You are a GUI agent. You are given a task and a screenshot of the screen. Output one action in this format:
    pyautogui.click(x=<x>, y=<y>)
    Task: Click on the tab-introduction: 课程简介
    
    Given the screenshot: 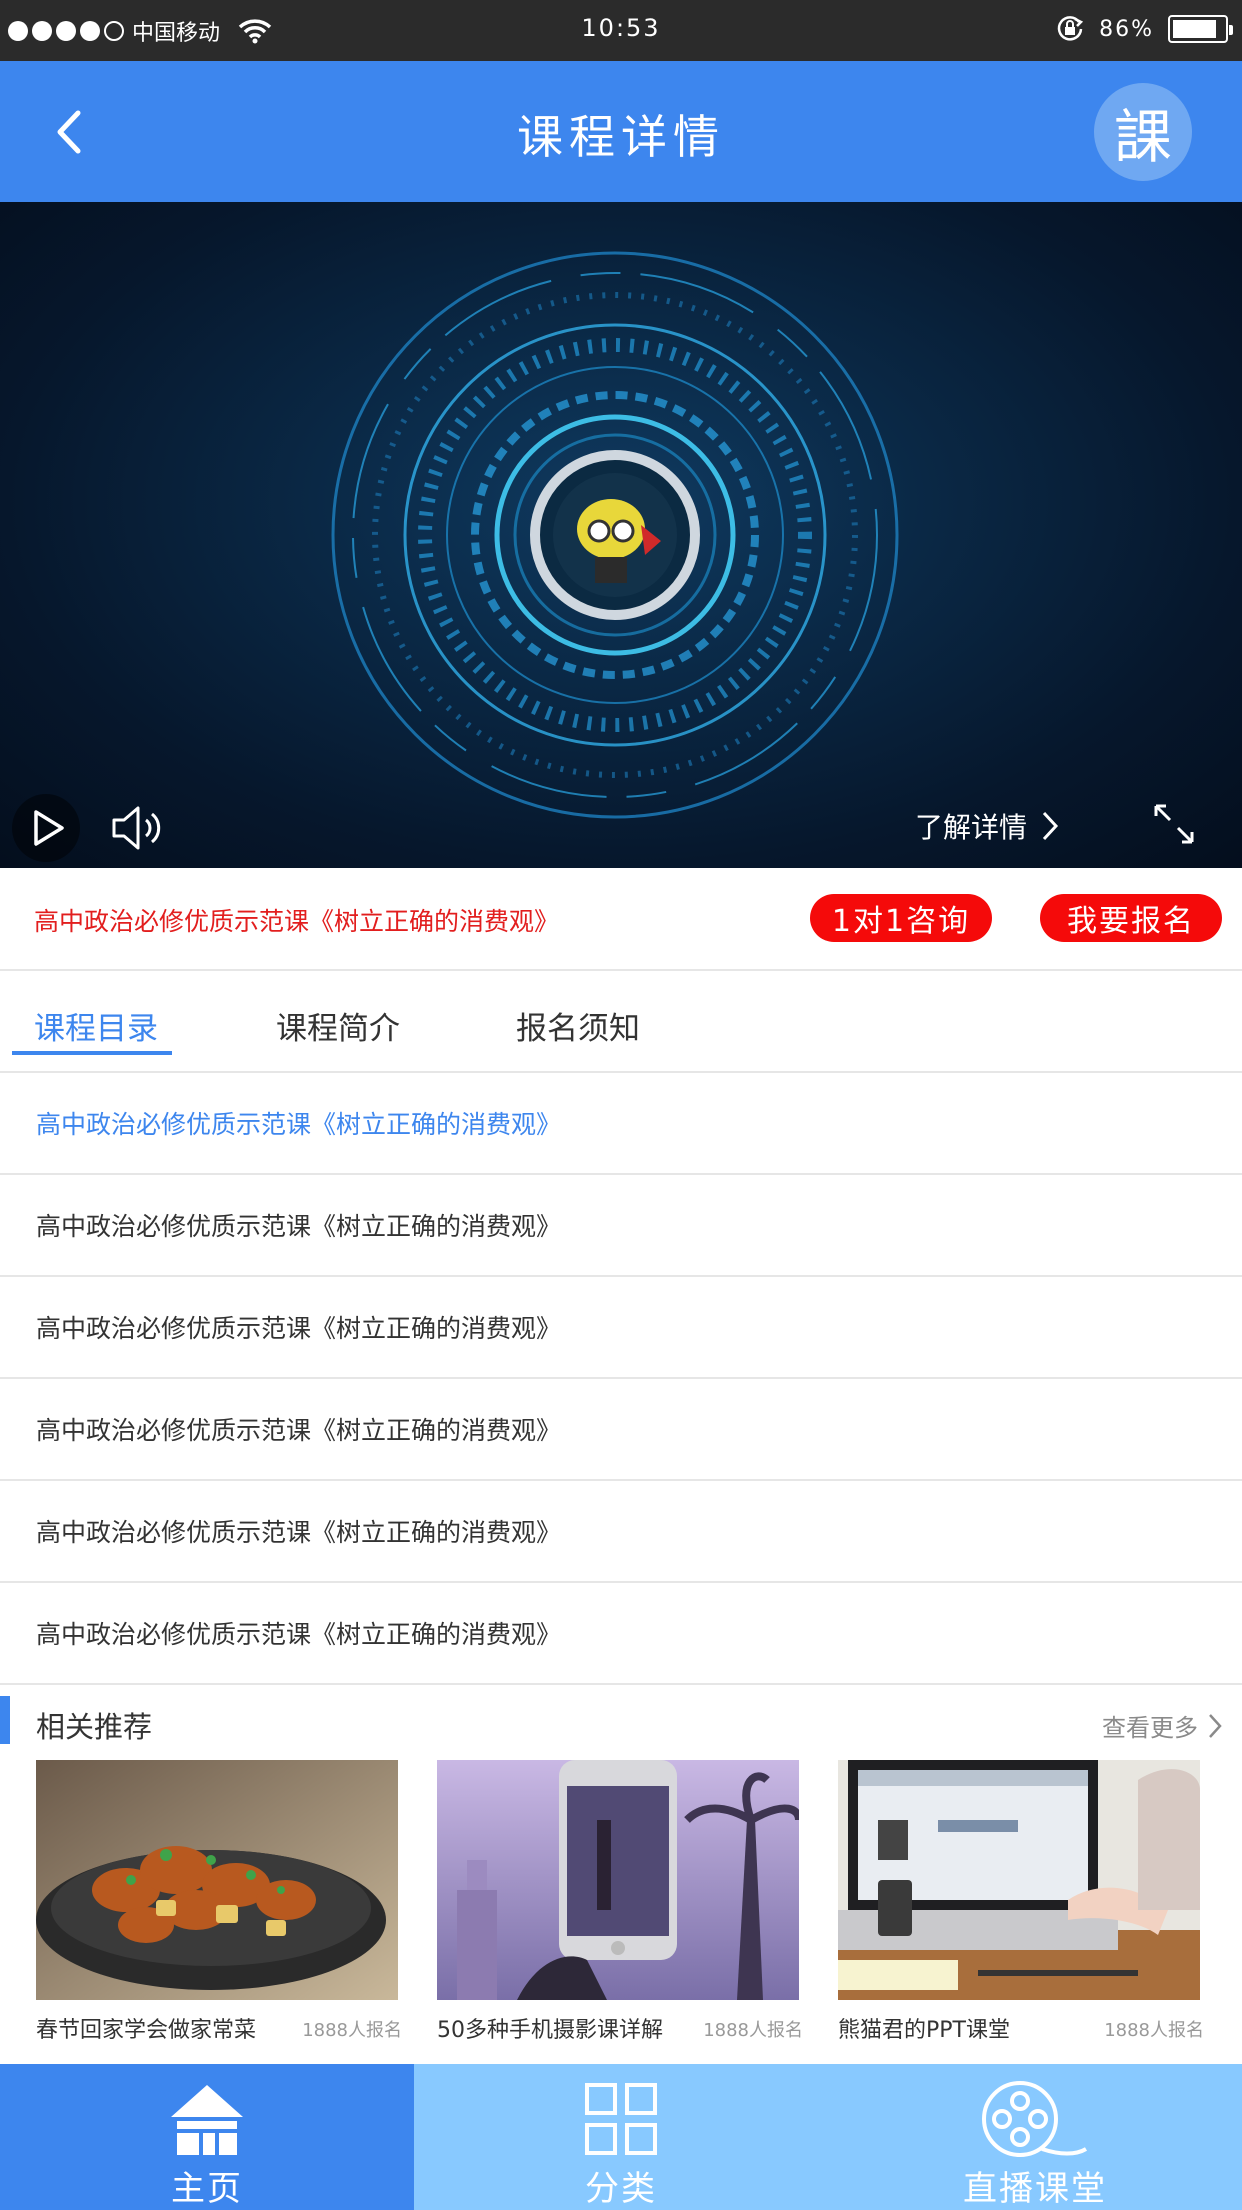 What is the action you would take?
    pyautogui.click(x=338, y=1025)
    